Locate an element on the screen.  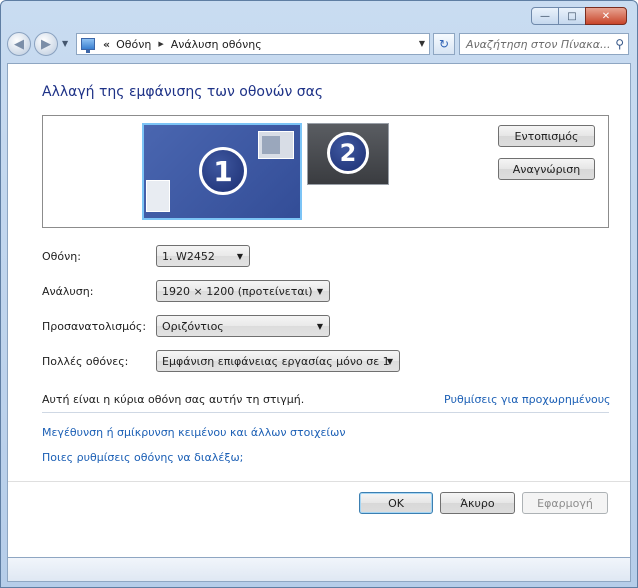
monitor-2: 2 is located at coordinates (348, 154).